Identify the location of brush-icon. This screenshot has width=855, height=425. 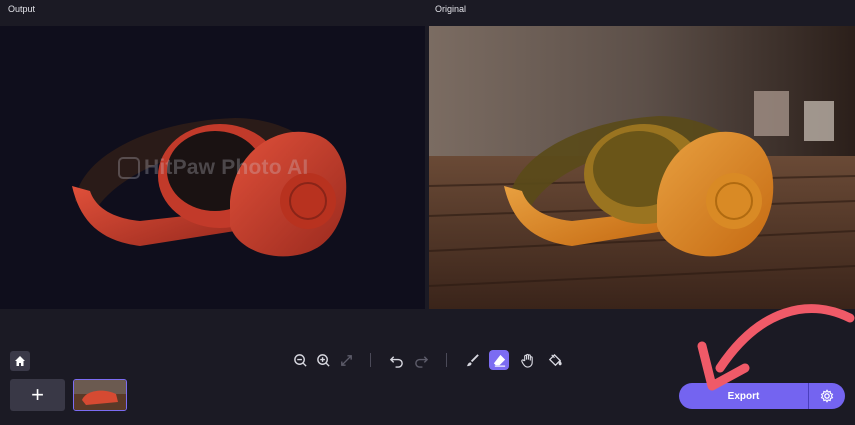
(472, 359).